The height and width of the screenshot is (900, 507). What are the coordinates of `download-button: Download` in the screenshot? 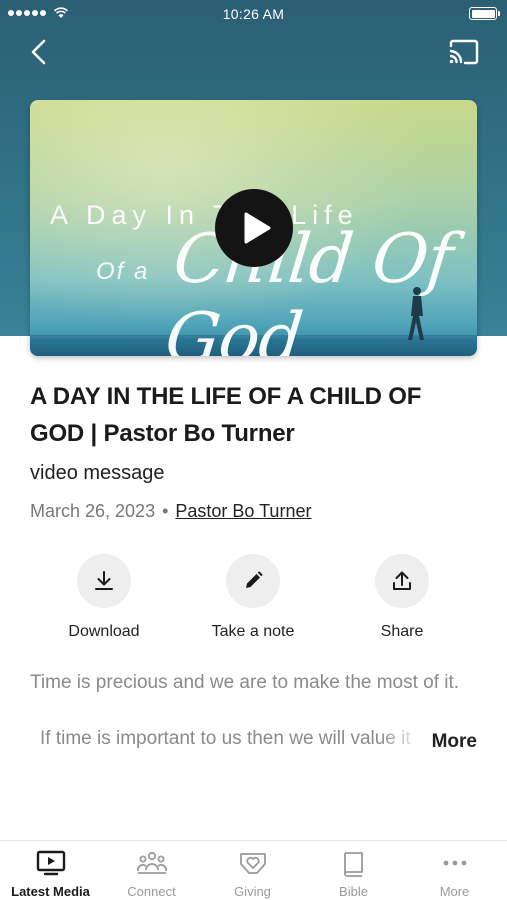 It's located at (104, 597).